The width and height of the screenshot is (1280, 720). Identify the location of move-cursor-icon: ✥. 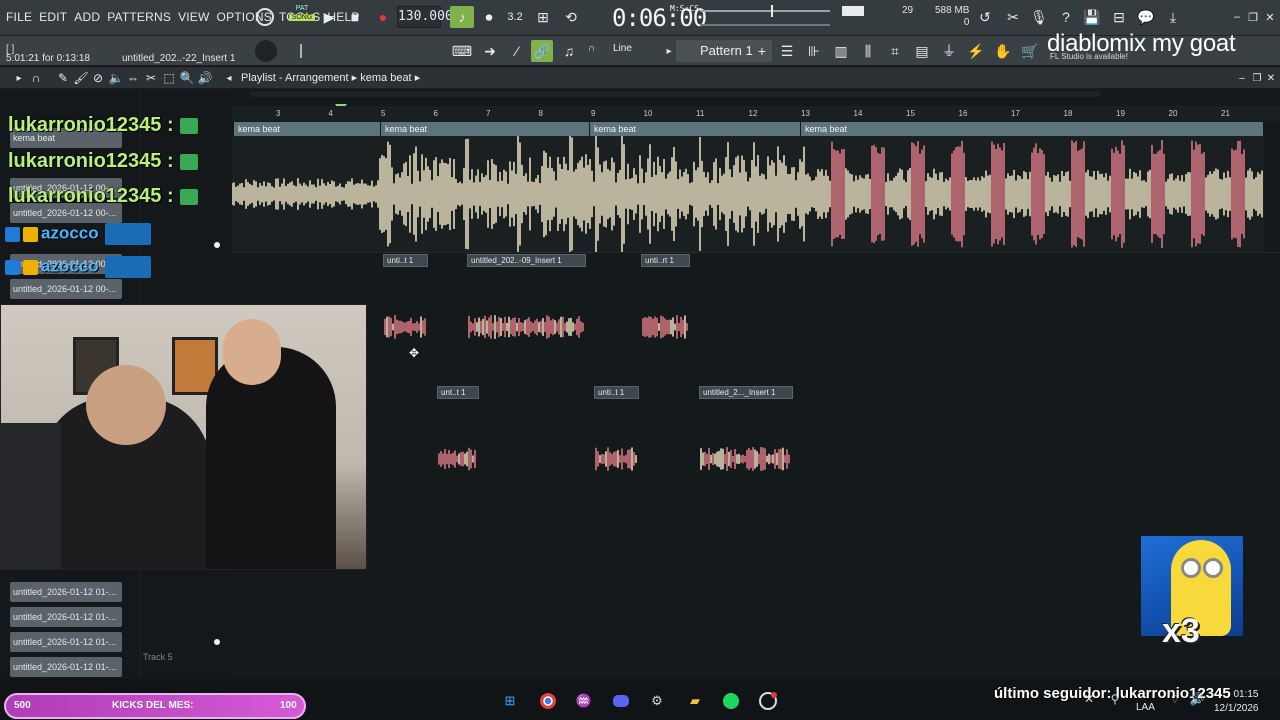
(414, 353).